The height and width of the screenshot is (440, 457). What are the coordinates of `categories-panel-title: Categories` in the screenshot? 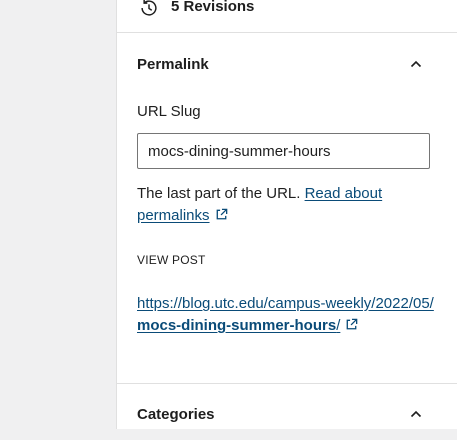 It's located at (176, 414).